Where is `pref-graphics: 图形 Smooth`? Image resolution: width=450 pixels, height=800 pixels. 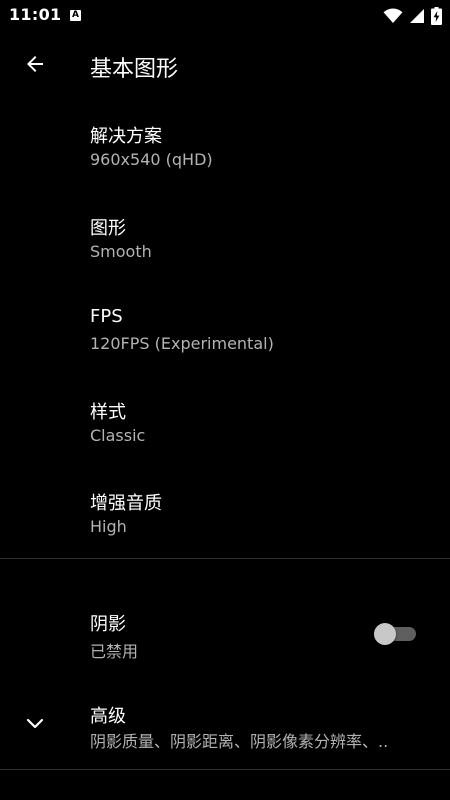 pref-graphics: 图形 Smooth is located at coordinates (225, 244).